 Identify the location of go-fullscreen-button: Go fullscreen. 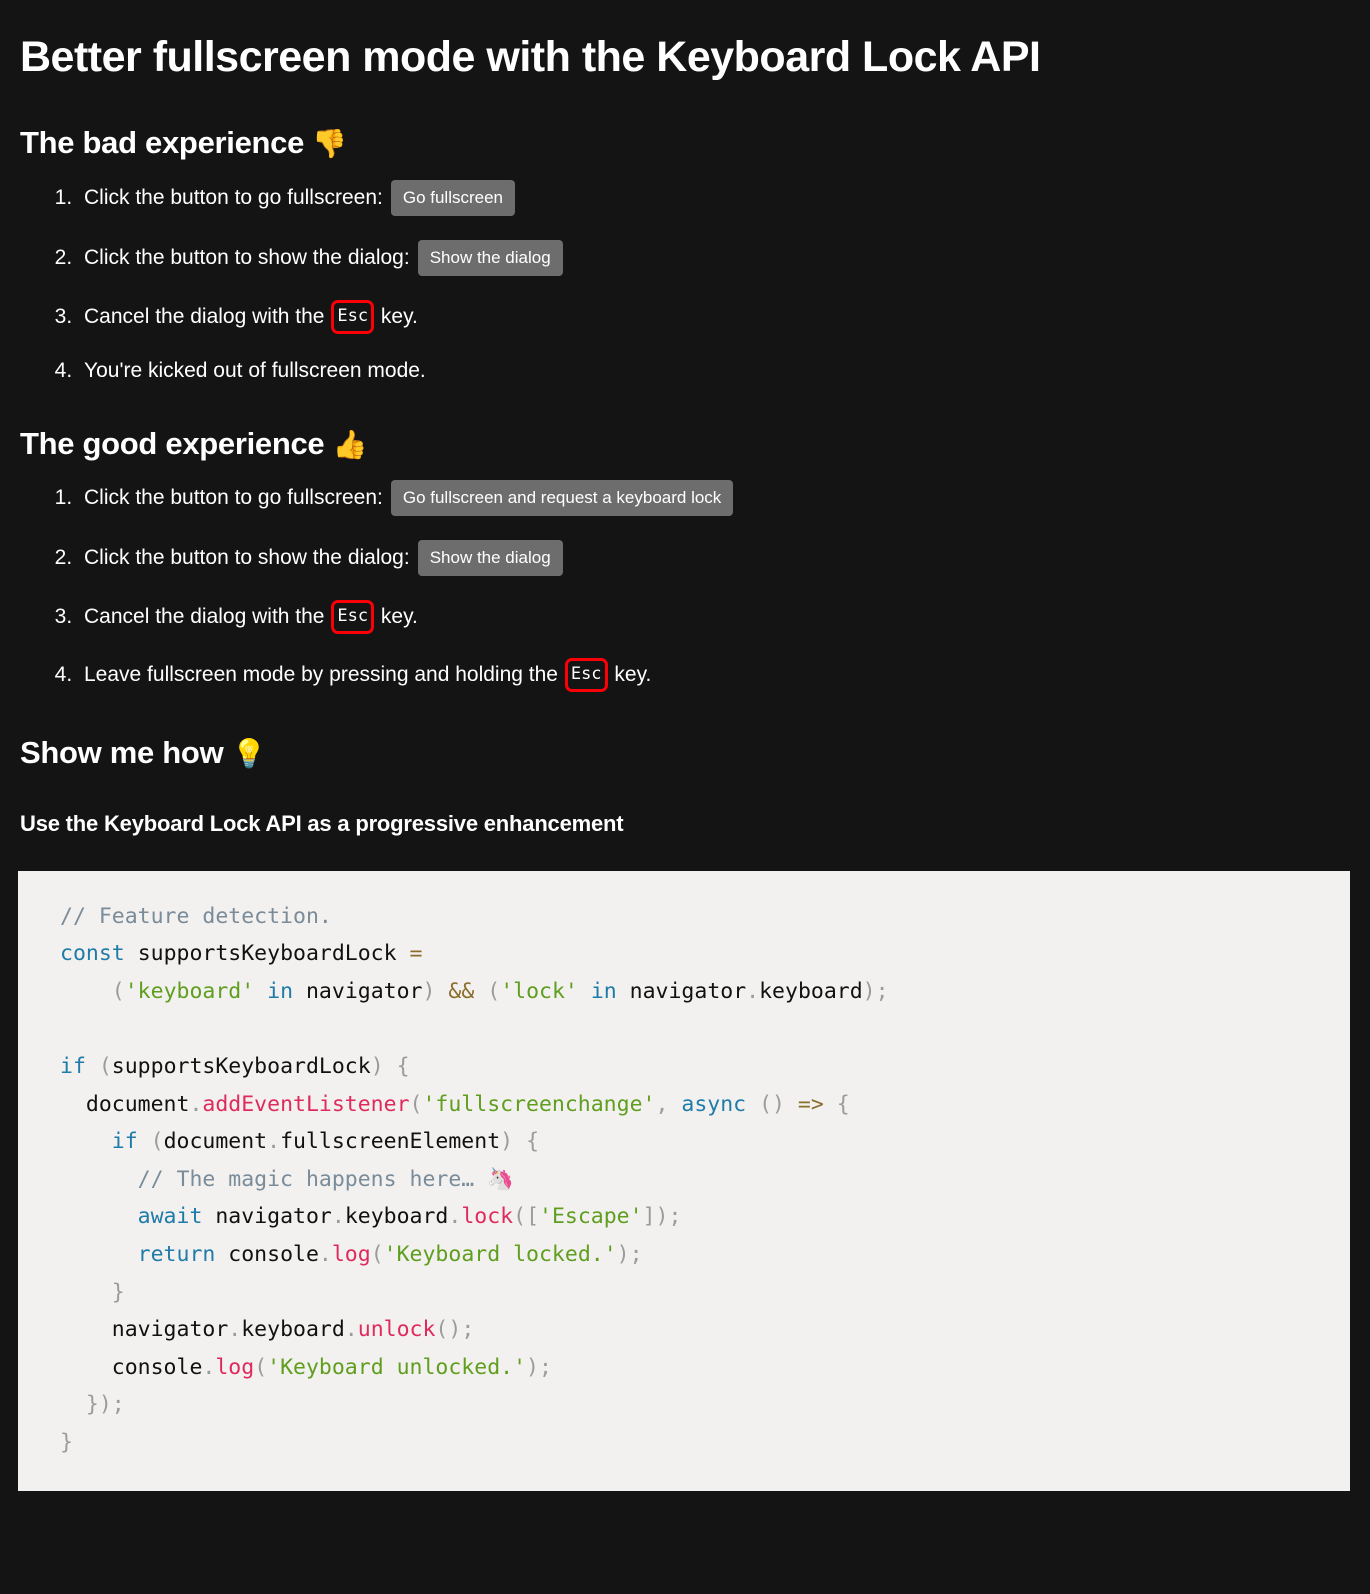
(453, 197).